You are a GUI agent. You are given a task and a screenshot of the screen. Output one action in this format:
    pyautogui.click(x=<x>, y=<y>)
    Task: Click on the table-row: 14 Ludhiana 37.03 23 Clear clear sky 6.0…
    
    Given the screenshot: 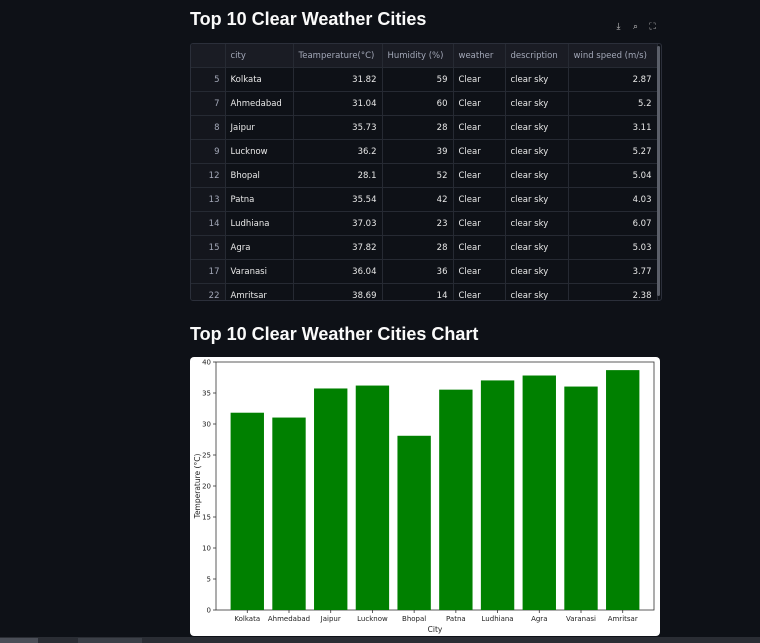 What is the action you would take?
    pyautogui.click(x=424, y=223)
    